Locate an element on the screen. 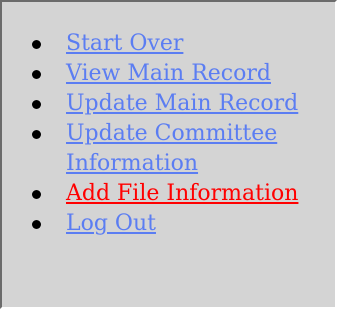 This screenshot has width=337, height=309. start-over-link: Start Over is located at coordinates (124, 43).